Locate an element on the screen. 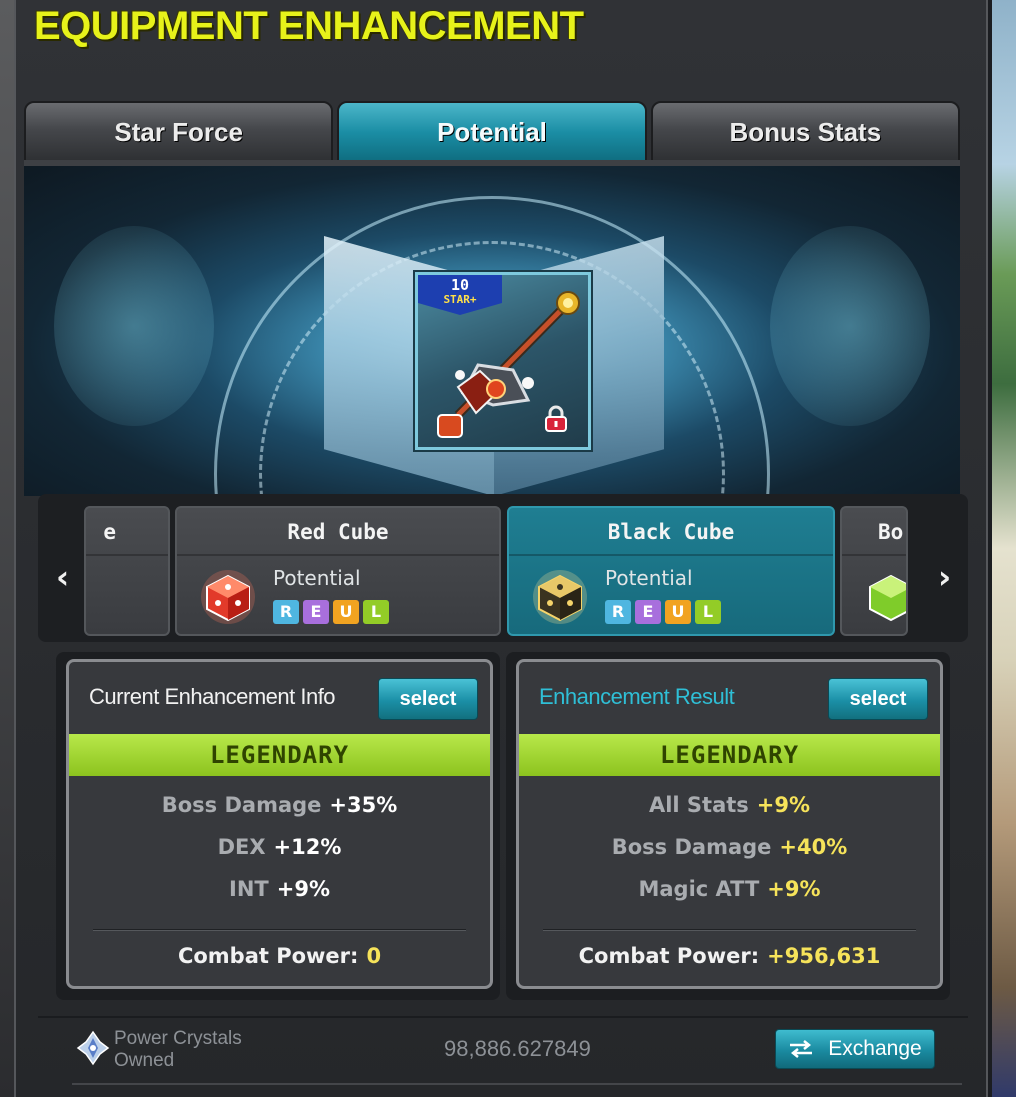  combat-power-value: +956,631 is located at coordinates (824, 956).